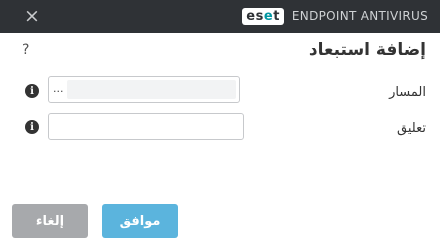 This screenshot has height=250, width=440. What do you see at coordinates (268, 16) in the screenshot?
I see `logo-accent: e` at bounding box center [268, 16].